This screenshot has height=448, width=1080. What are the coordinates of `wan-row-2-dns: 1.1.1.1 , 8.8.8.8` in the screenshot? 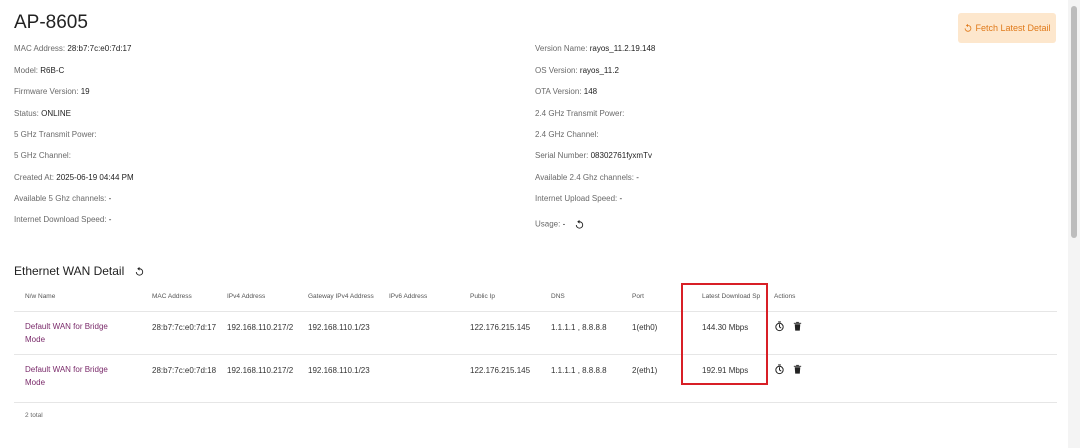 It's located at (579, 370).